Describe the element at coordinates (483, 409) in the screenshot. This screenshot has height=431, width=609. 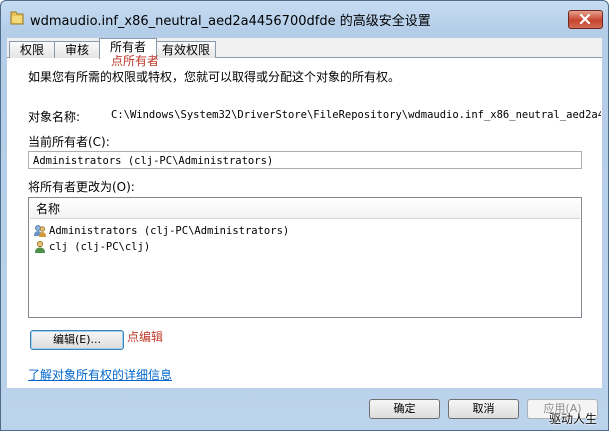
I see `cancel-button: 取消` at that location.